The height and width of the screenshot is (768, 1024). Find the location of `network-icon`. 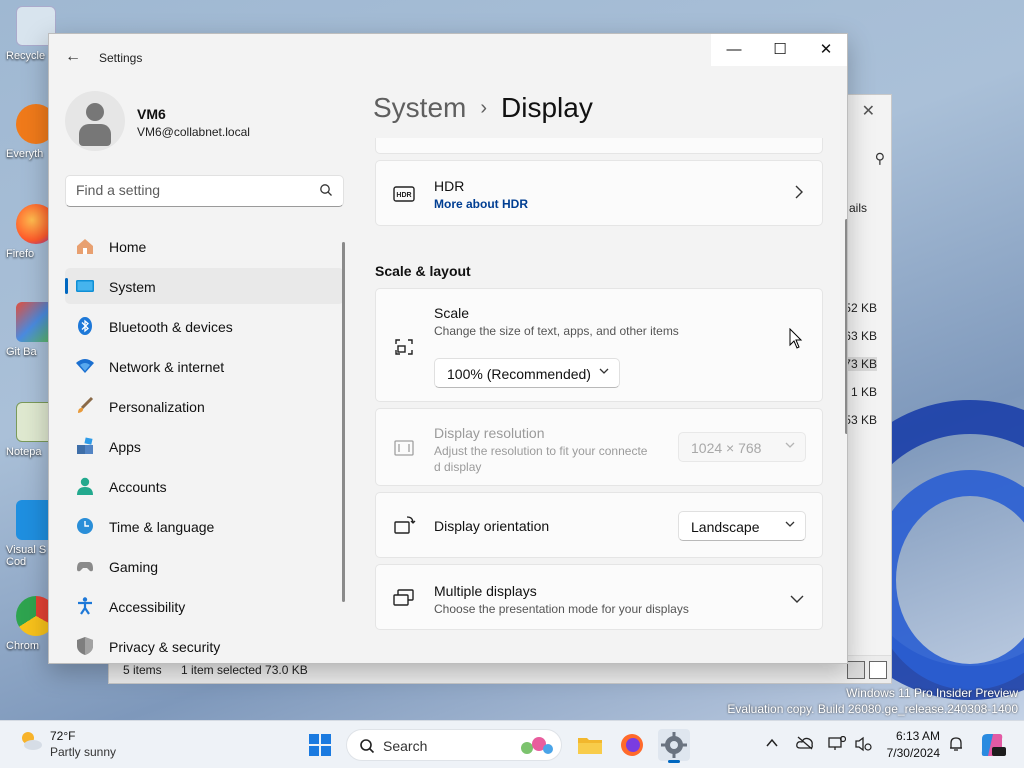

network-icon is located at coordinates (85, 366).